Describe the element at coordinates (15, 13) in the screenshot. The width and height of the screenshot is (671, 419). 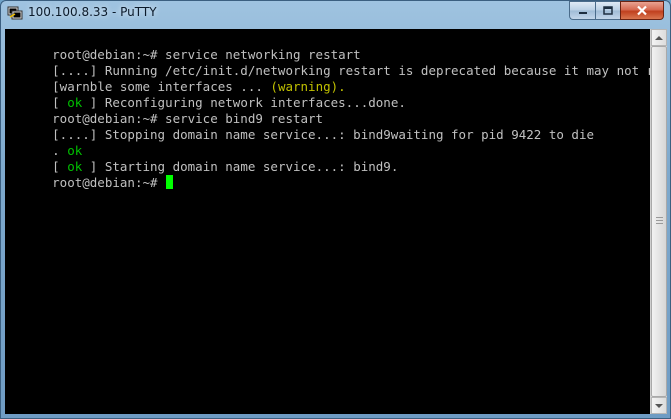
I see `putty-icon` at that location.